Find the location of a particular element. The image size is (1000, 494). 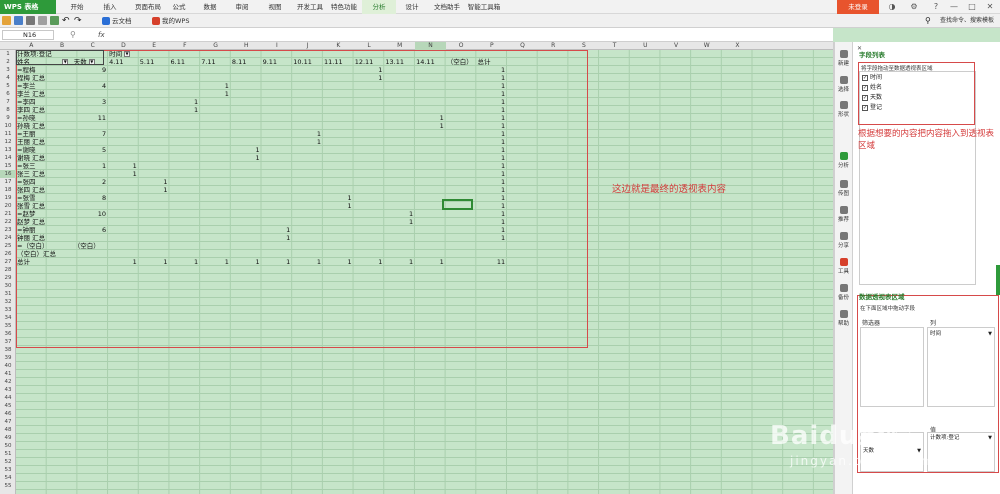

row-header-32: 32 is located at coordinates (8, 302).